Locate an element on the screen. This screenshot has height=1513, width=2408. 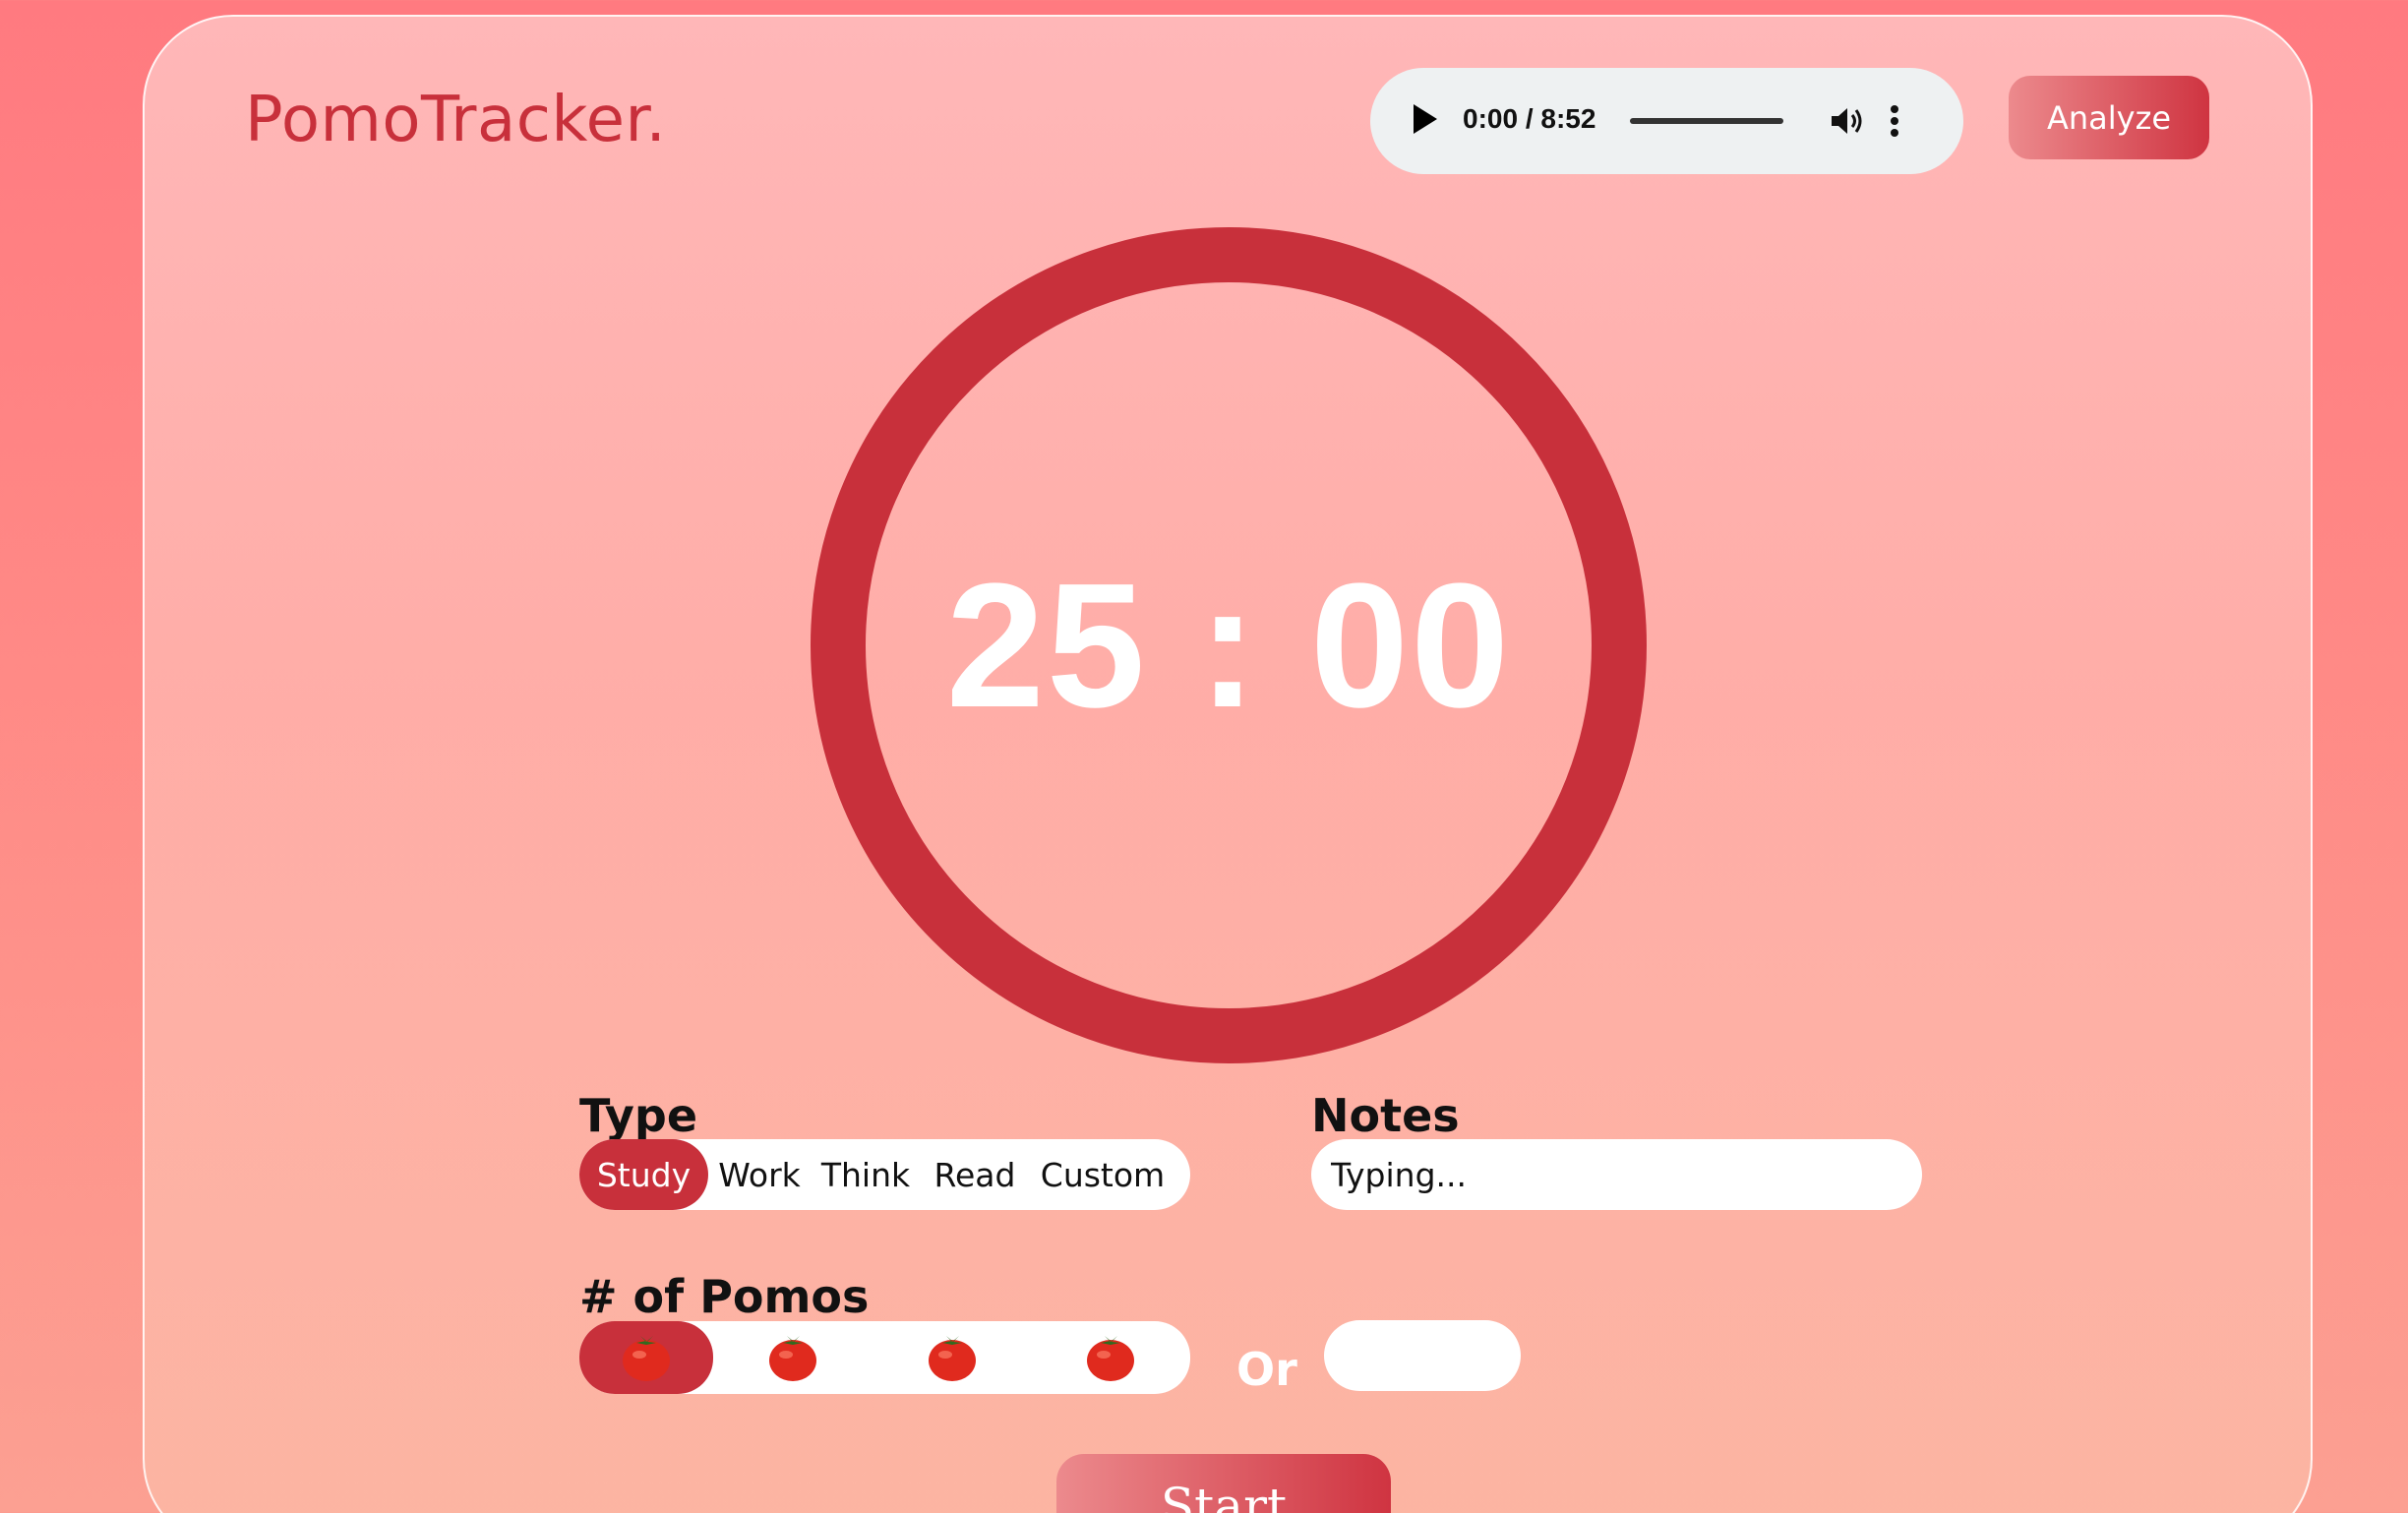
audio-time: 0:00 / 8:52 is located at coordinates (1529, 118).